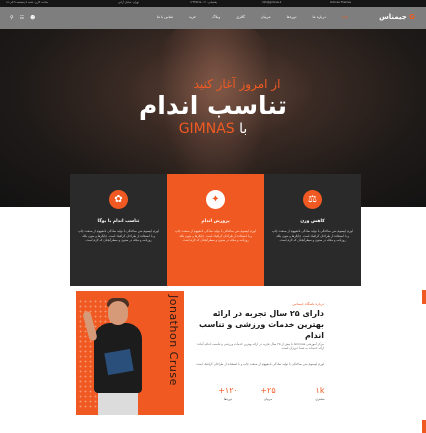  I want to click on menu-item-gallery: گالری, so click(240, 17).